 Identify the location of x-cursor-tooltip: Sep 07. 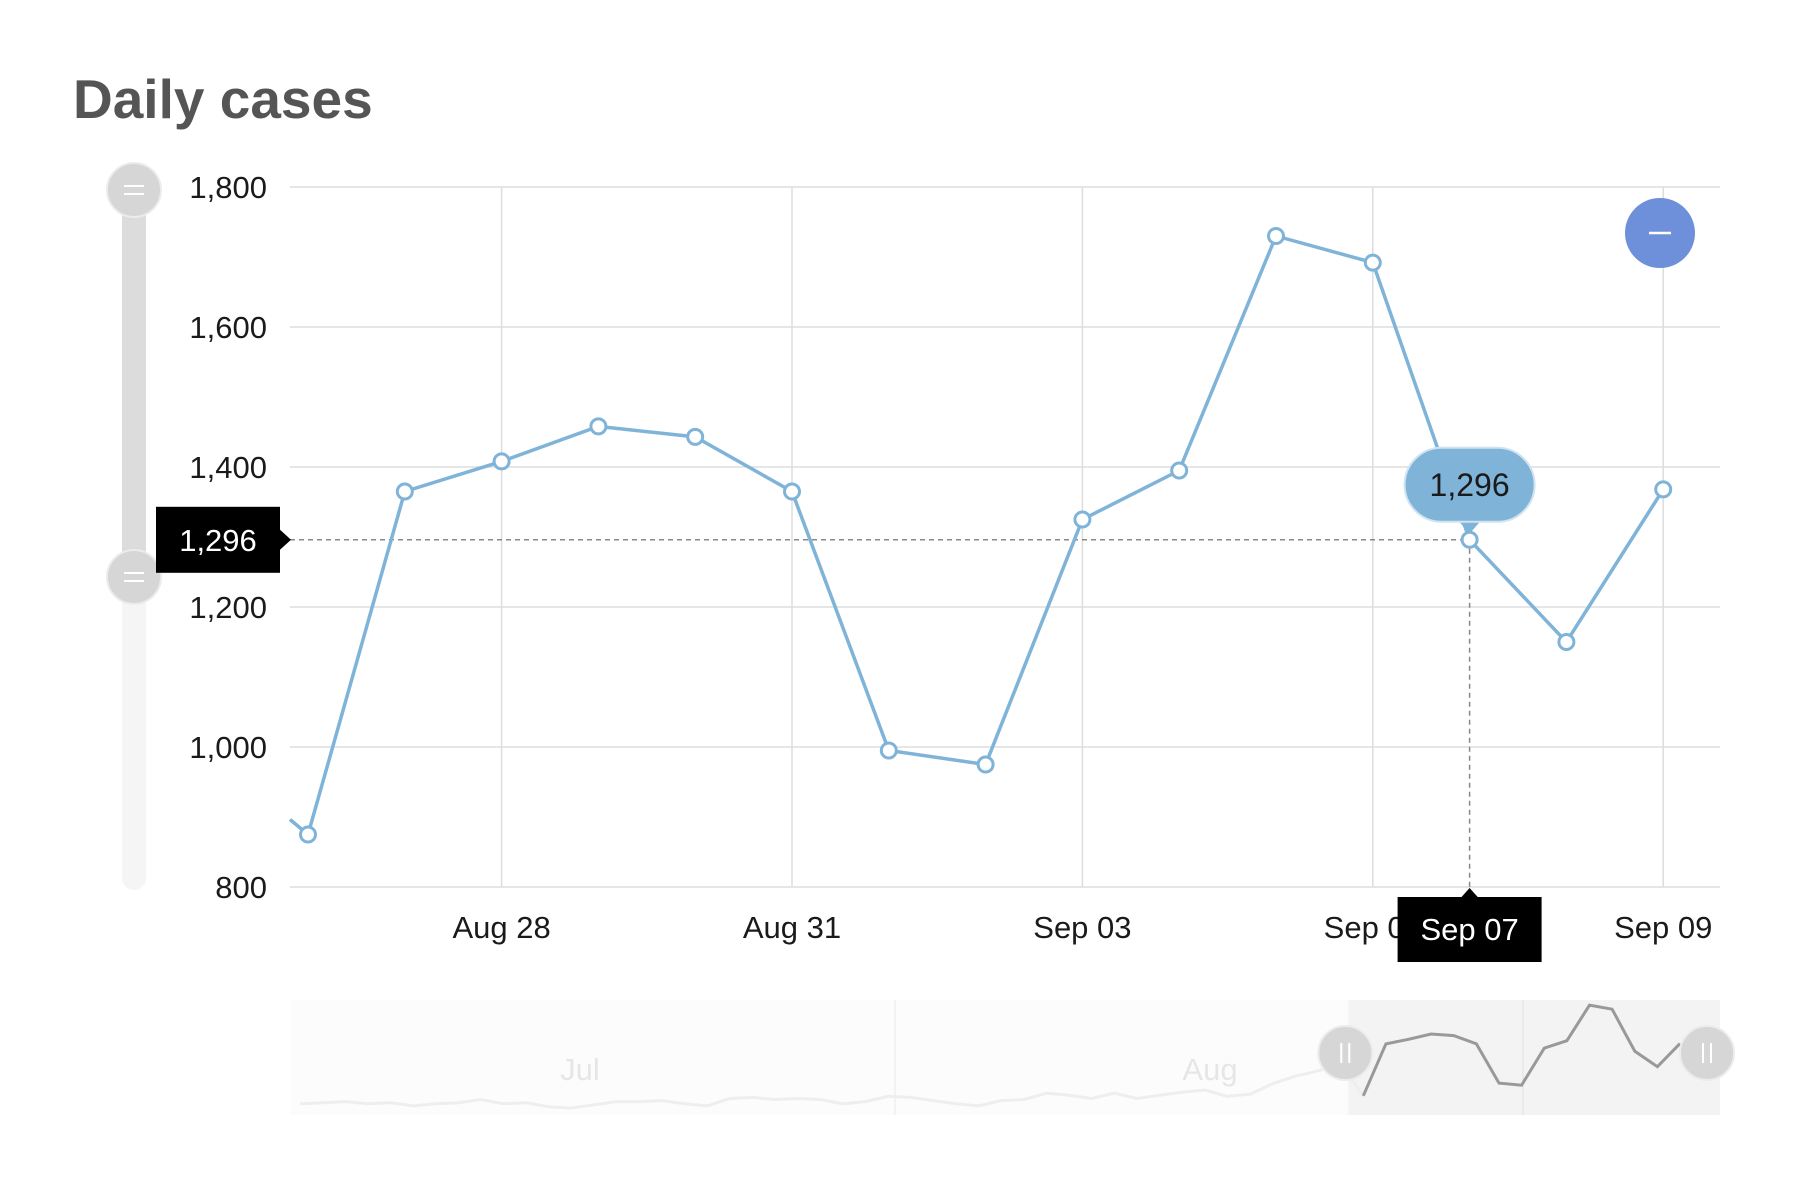
(1469, 925).